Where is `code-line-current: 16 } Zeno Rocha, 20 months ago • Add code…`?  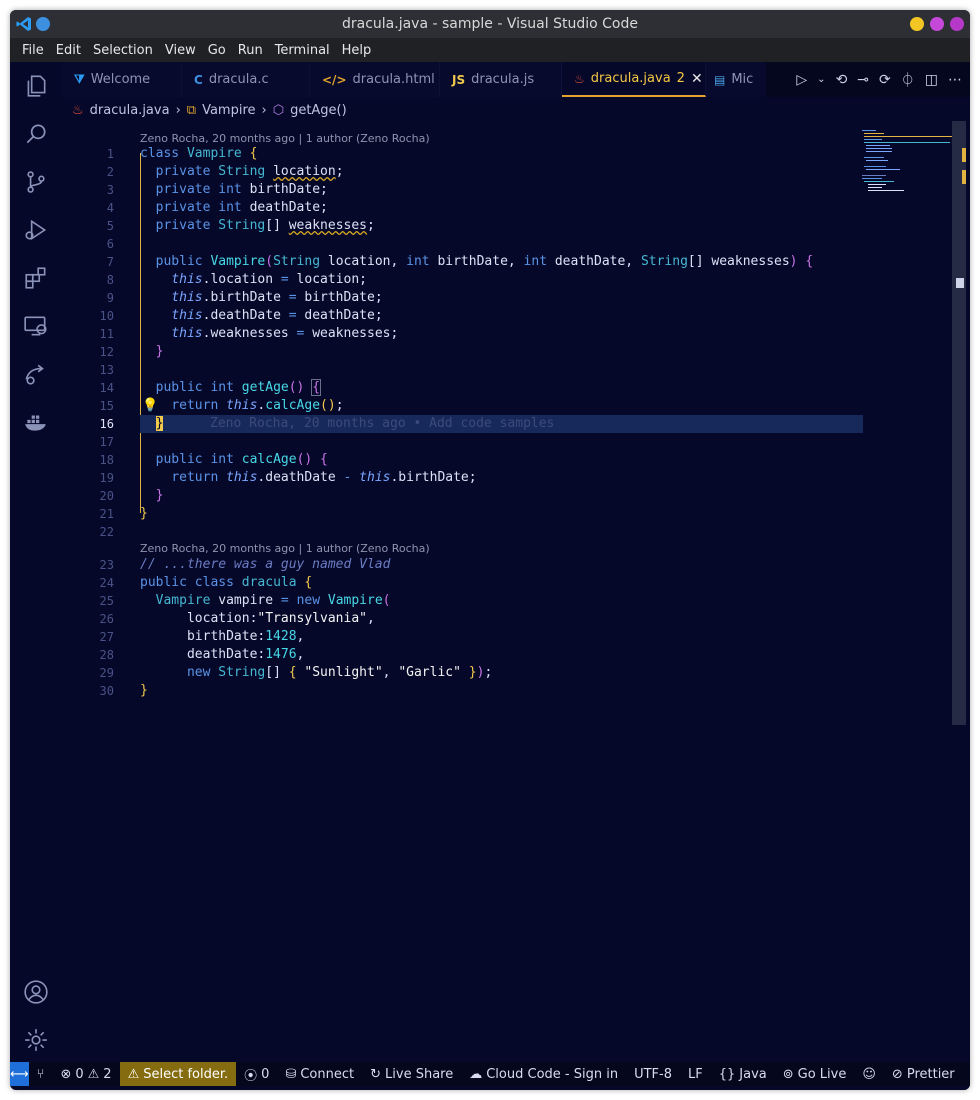 code-line-current: 16 } Zeno Rocha, 20 months ago • Add code… is located at coordinates (327, 423).